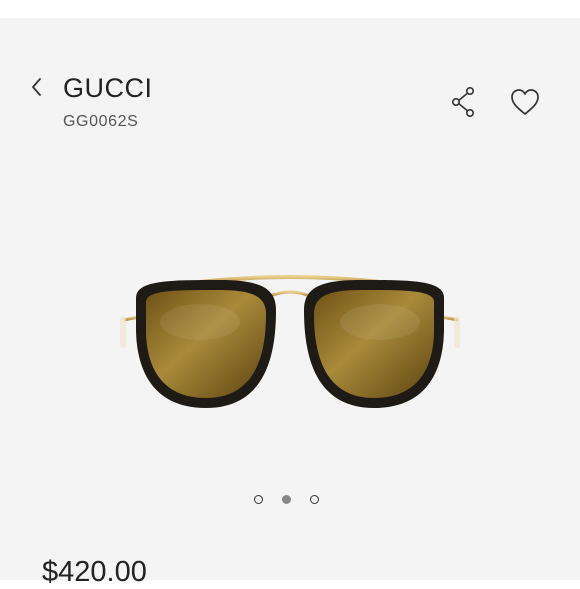 The width and height of the screenshot is (580, 589). What do you see at coordinates (108, 88) in the screenshot?
I see `brand-title: GUCCI` at bounding box center [108, 88].